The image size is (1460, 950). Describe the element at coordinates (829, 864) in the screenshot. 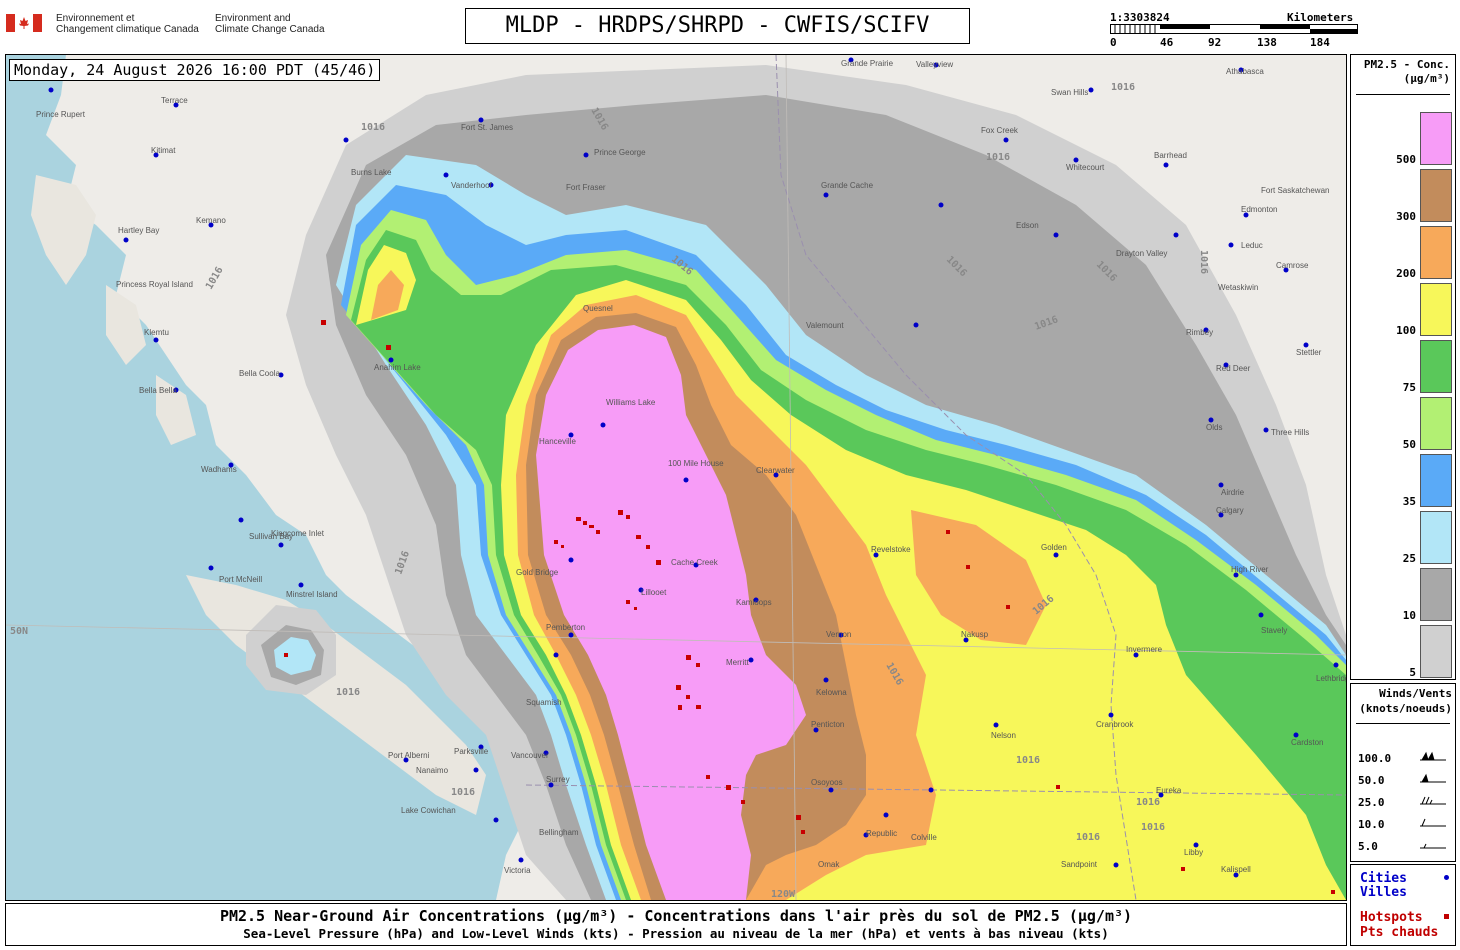

I see `place-label: Omak` at that location.